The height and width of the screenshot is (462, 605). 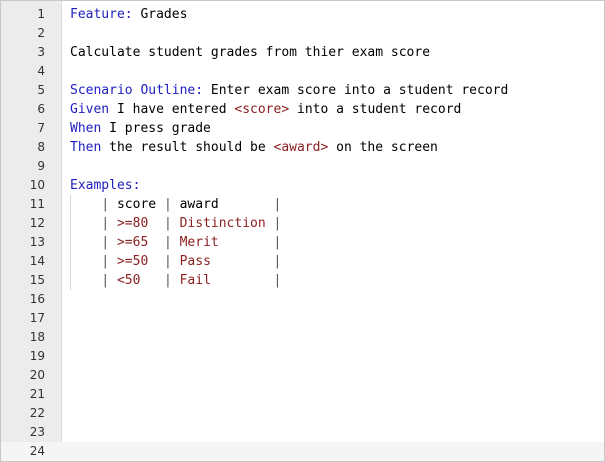 I want to click on line-code: | <50 | Fail |, so click(x=175, y=280).